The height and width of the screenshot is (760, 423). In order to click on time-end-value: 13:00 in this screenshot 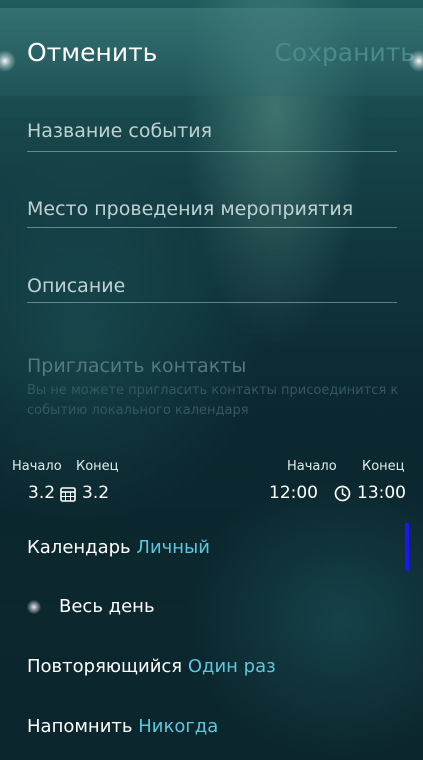, I will do `click(381, 493)`.